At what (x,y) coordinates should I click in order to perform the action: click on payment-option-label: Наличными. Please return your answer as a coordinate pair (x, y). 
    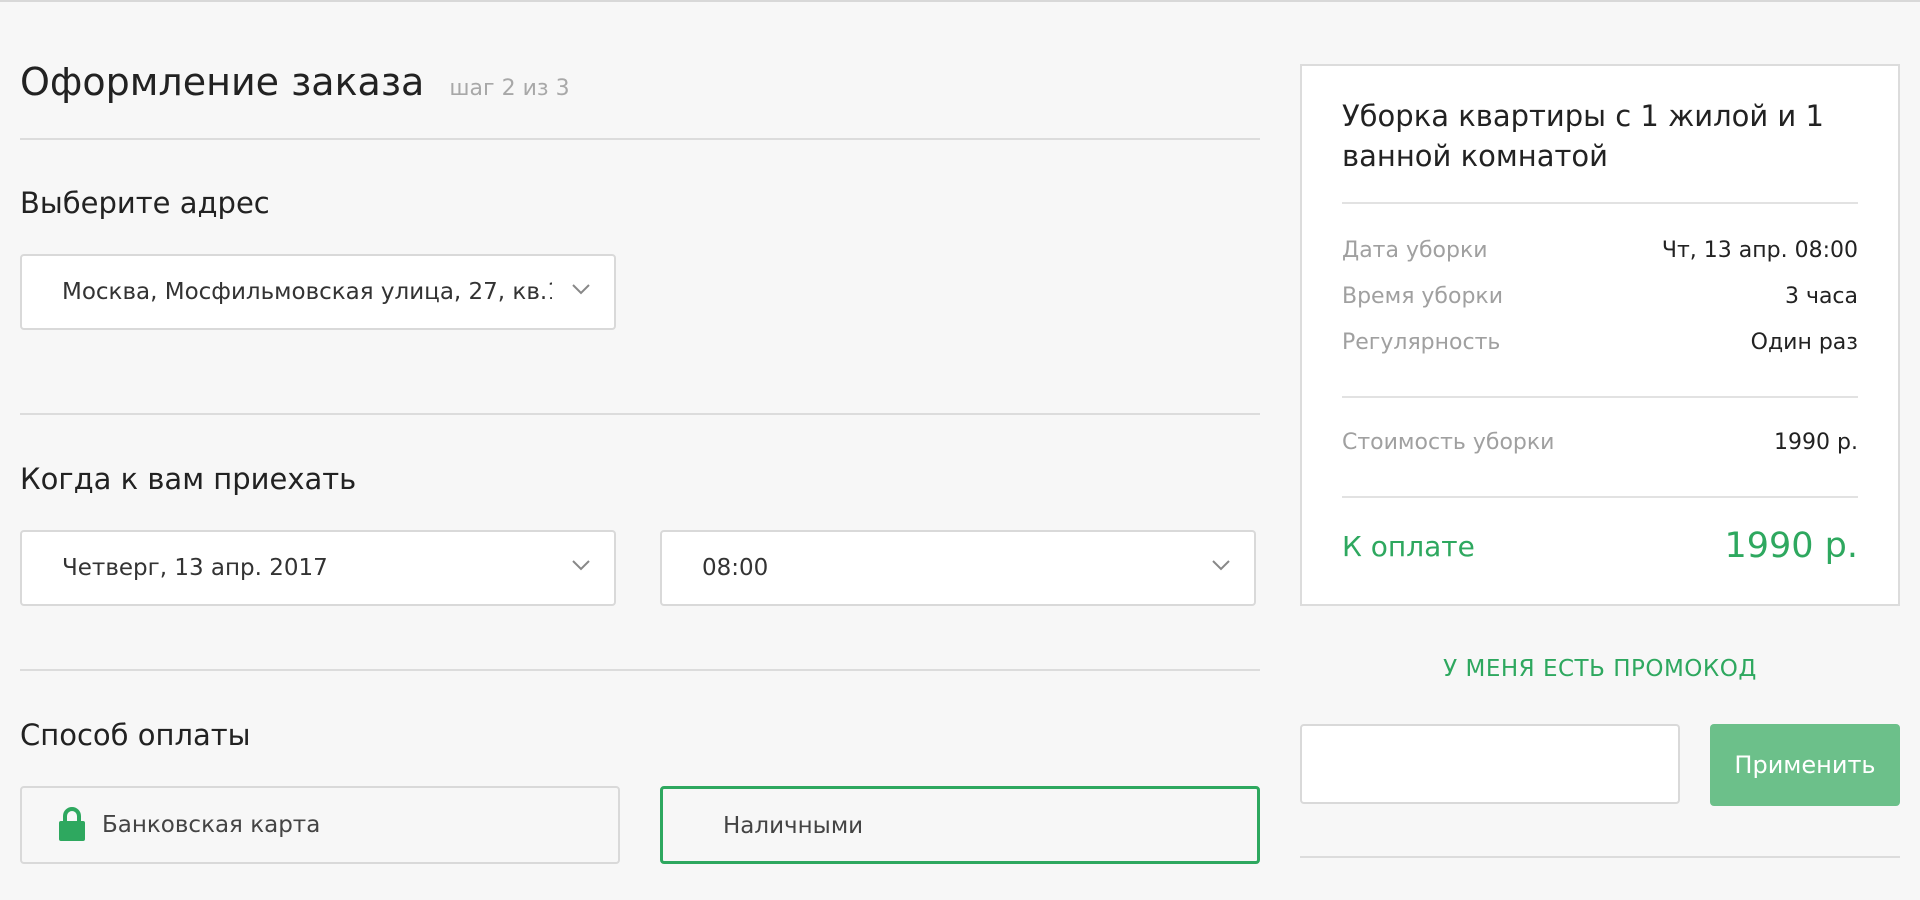
    Looking at the image, I should click on (793, 826).